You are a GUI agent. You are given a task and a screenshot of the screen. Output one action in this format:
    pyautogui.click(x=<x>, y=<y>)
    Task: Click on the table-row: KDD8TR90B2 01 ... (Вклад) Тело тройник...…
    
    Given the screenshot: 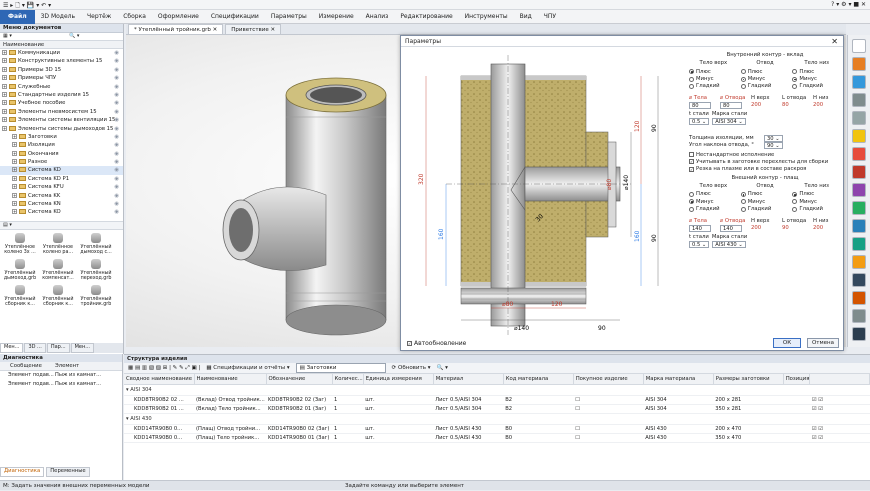 What is the action you would take?
    pyautogui.click(x=497, y=409)
    